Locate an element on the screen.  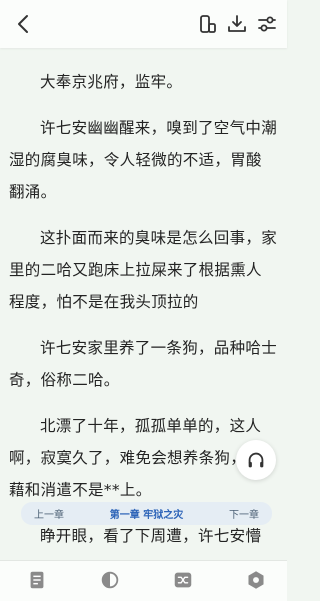
settings-icon is located at coordinates (256, 580).